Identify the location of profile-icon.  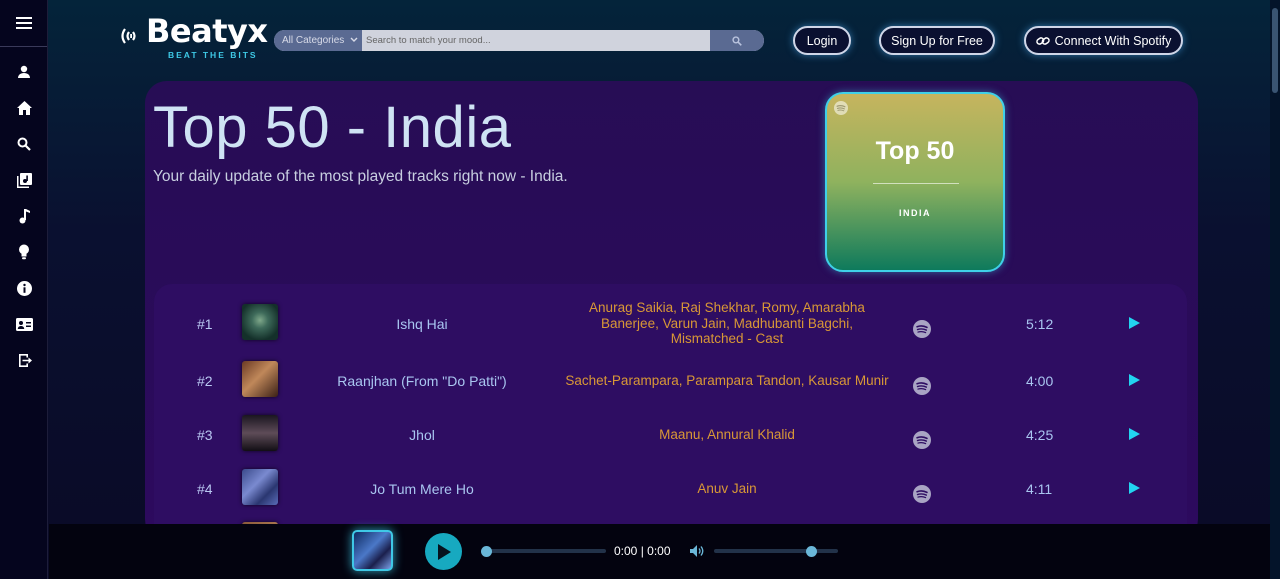
(24, 71).